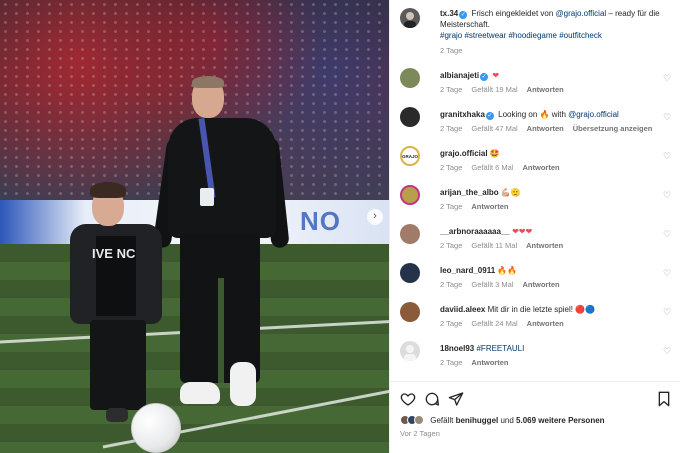 The height and width of the screenshot is (453, 680). I want to click on likes-mid: und, so click(507, 420).